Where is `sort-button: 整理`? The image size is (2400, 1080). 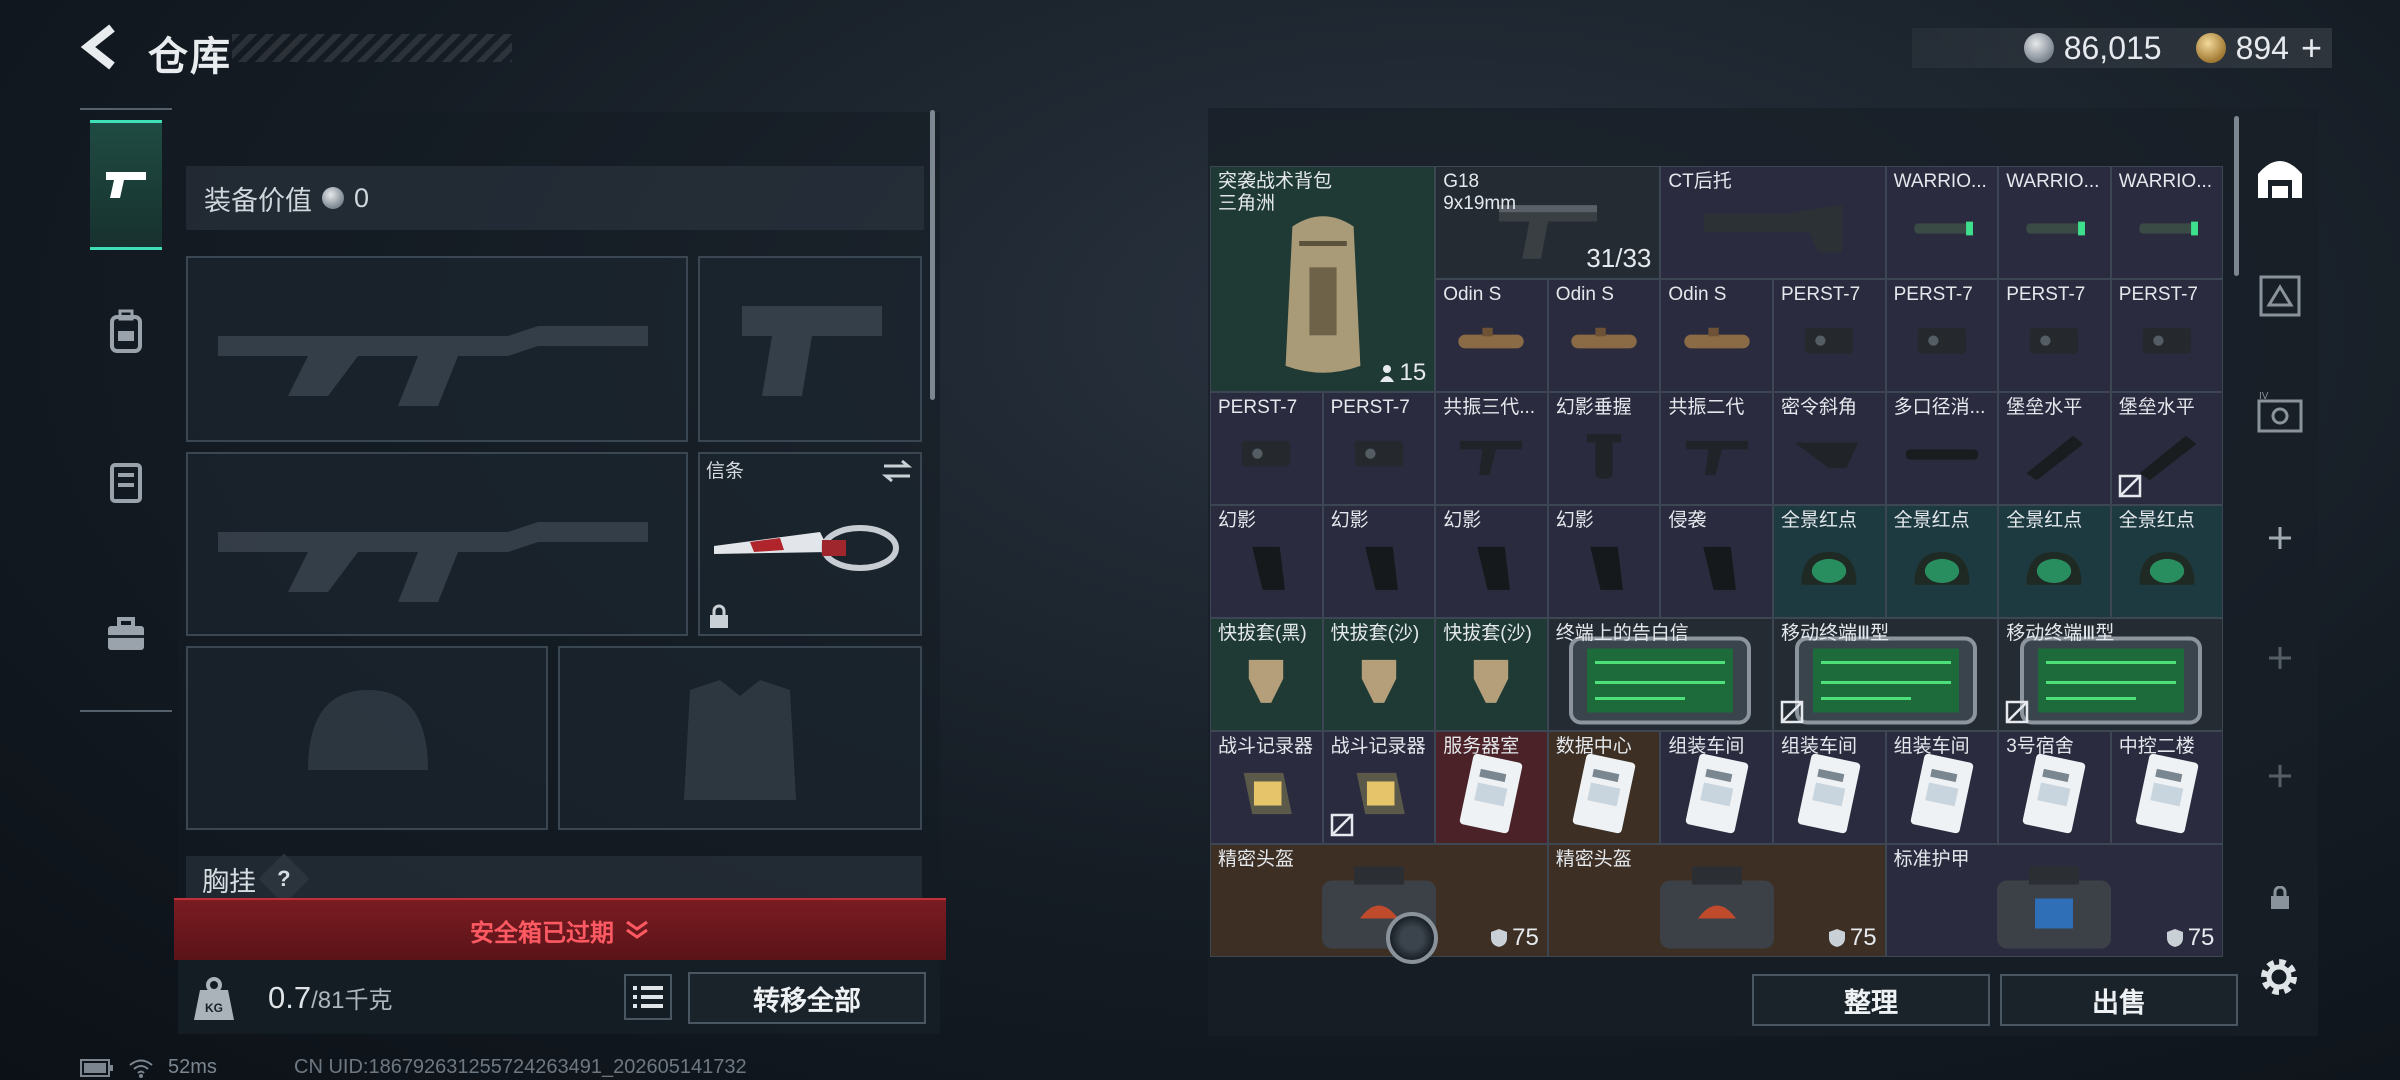
sort-button: 整理 is located at coordinates (1871, 1000).